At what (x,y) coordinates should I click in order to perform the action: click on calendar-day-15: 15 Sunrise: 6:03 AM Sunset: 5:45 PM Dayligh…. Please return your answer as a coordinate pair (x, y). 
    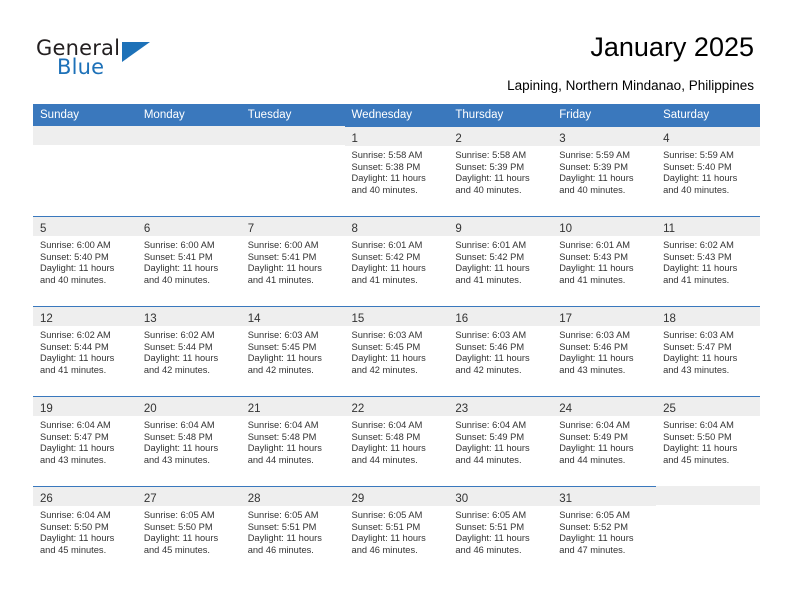
    Looking at the image, I should click on (396, 351).